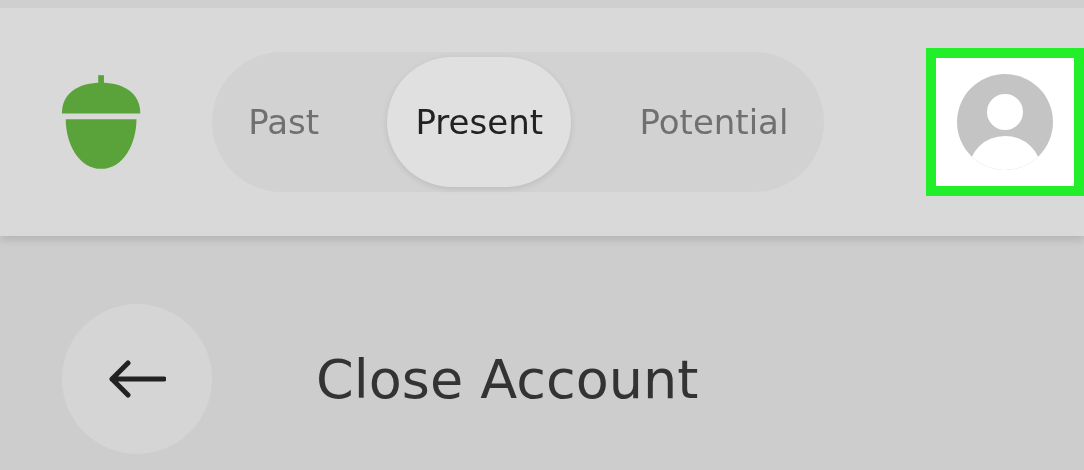 This screenshot has width=1084, height=470. What do you see at coordinates (507, 379) in the screenshot?
I see `page-title: Close Account` at bounding box center [507, 379].